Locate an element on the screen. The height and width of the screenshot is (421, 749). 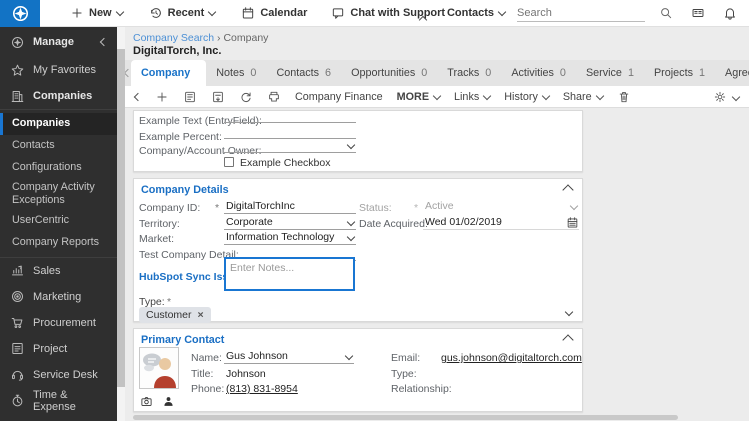
contact-phone-link: (813) 831-8954 is located at coordinates (262, 389).